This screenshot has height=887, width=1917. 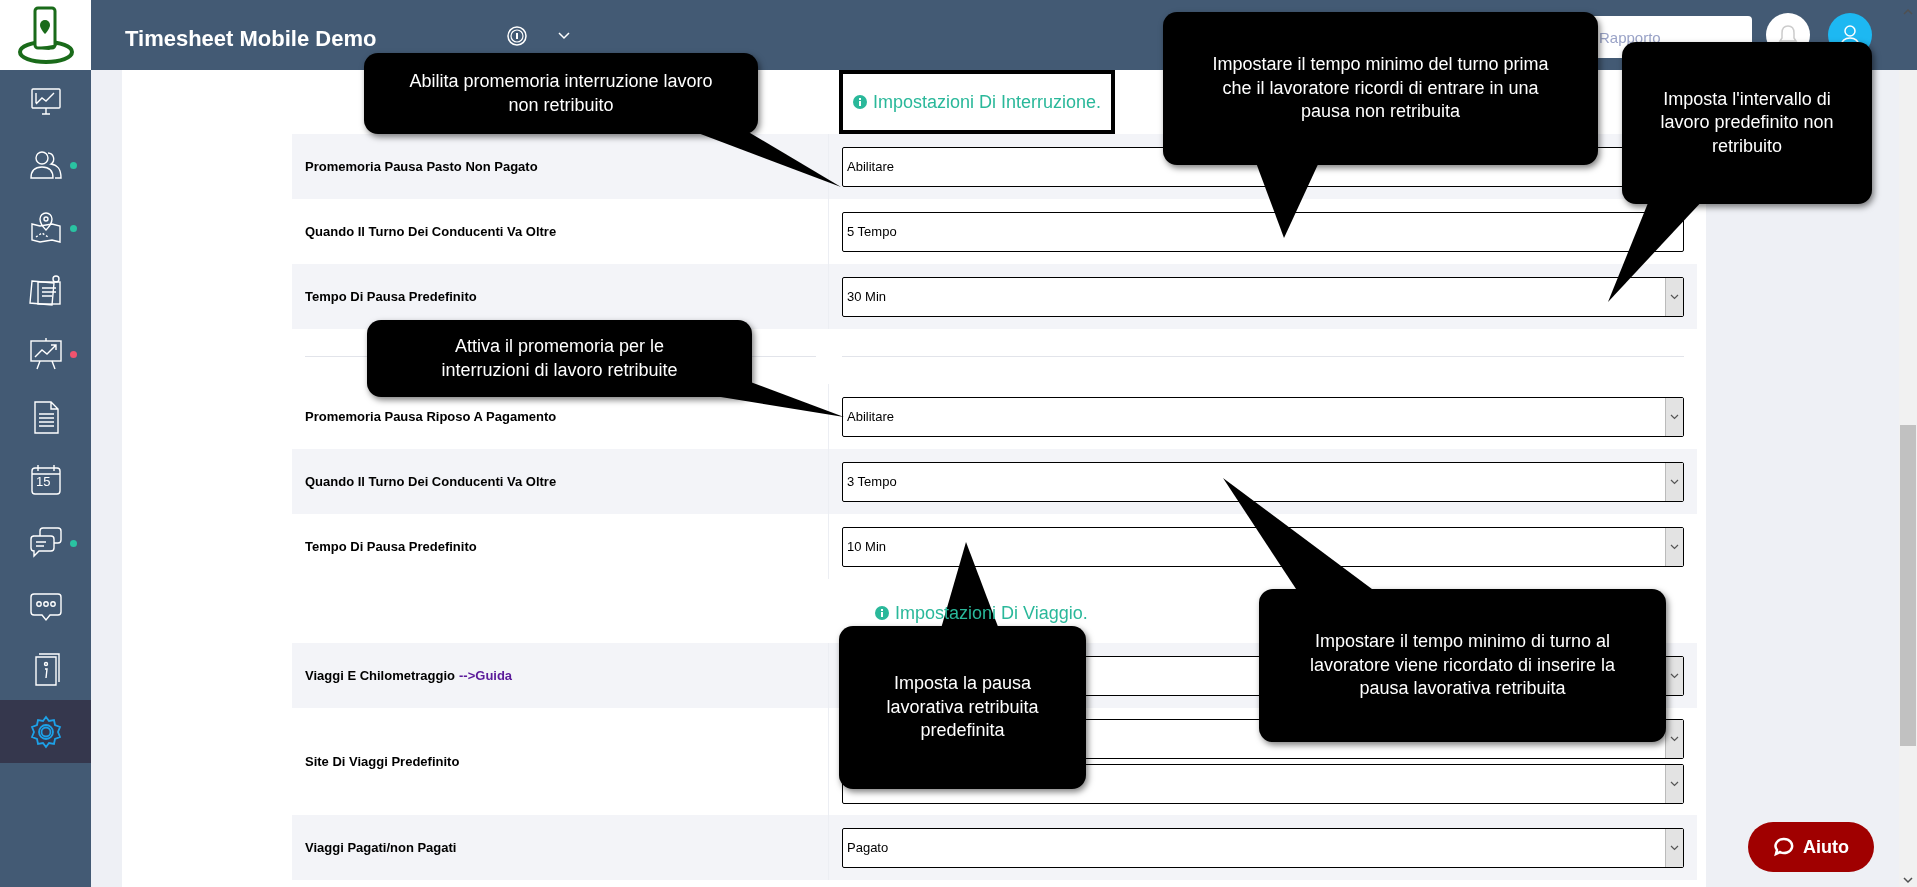 What do you see at coordinates (45, 731) in the screenshot?
I see `sidebar-item` at bounding box center [45, 731].